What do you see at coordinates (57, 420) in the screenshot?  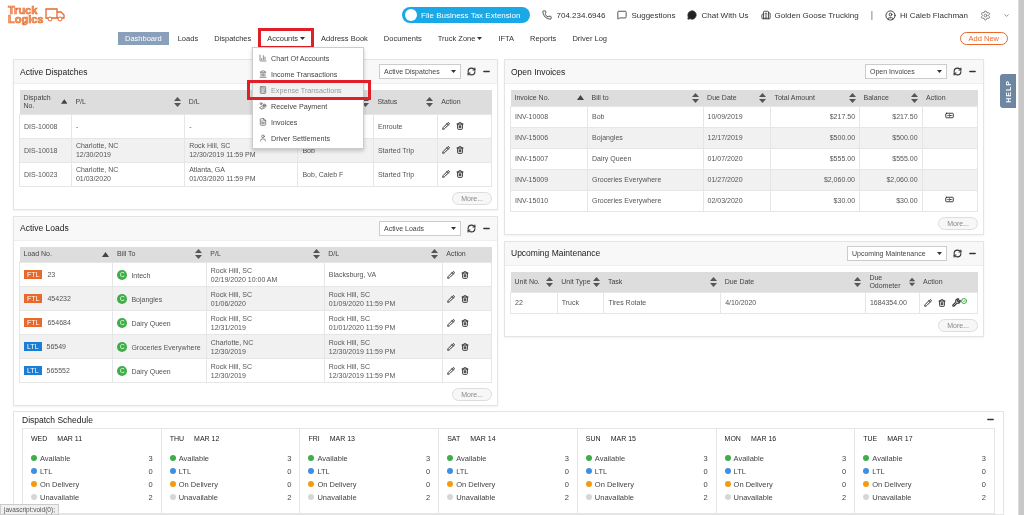 I see `panel-title: Dispatch Schedule` at bounding box center [57, 420].